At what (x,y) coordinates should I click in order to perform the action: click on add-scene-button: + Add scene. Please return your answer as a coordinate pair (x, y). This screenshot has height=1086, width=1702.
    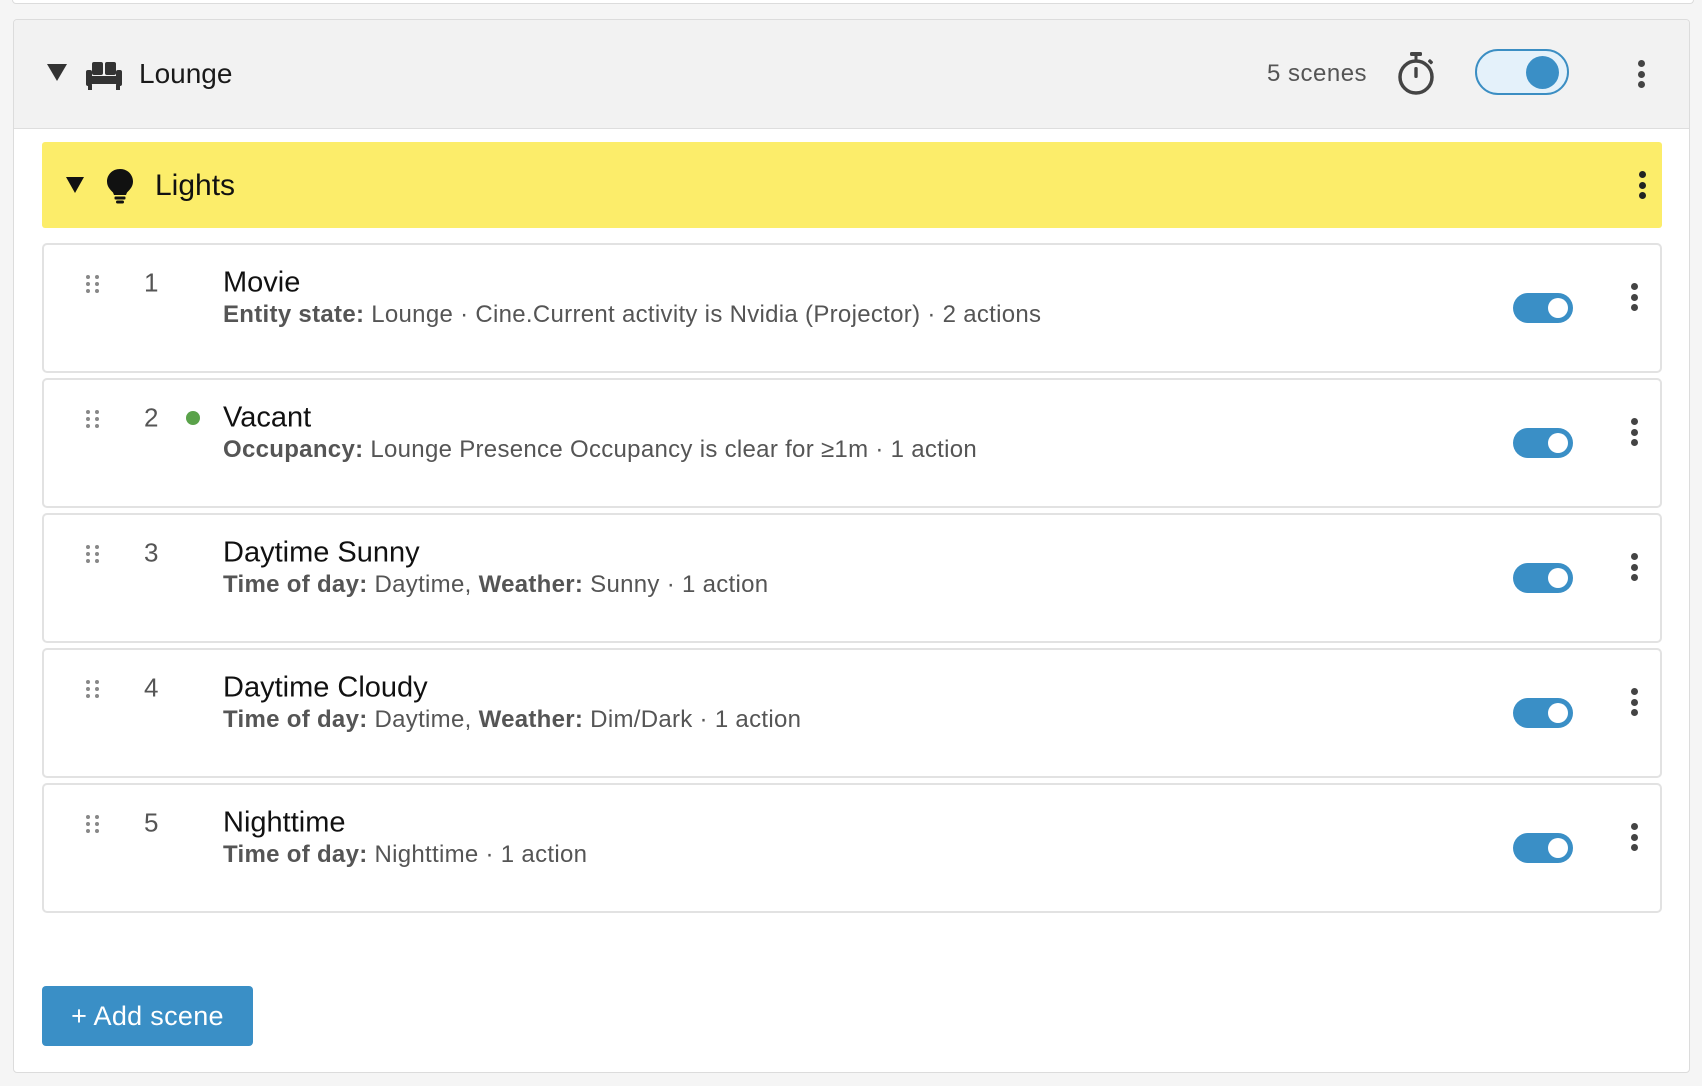
    Looking at the image, I should click on (147, 1016).